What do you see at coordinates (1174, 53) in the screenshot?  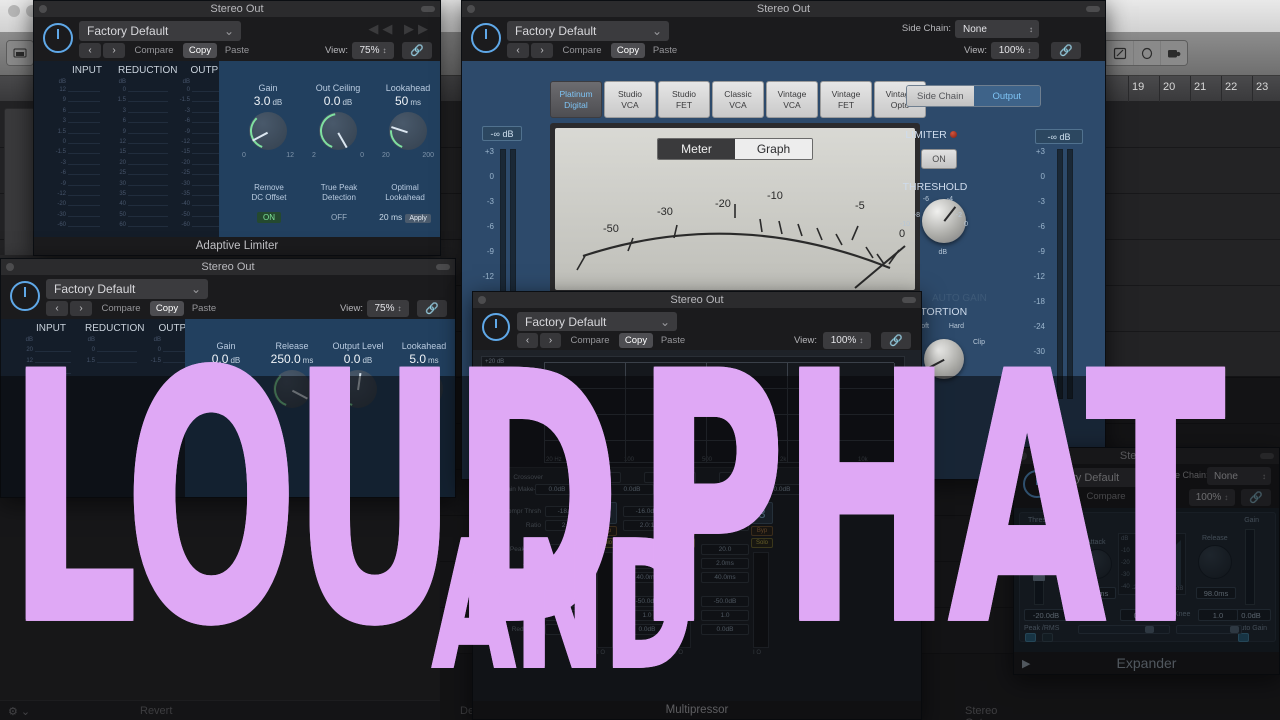 I see `media-browser-icon` at bounding box center [1174, 53].